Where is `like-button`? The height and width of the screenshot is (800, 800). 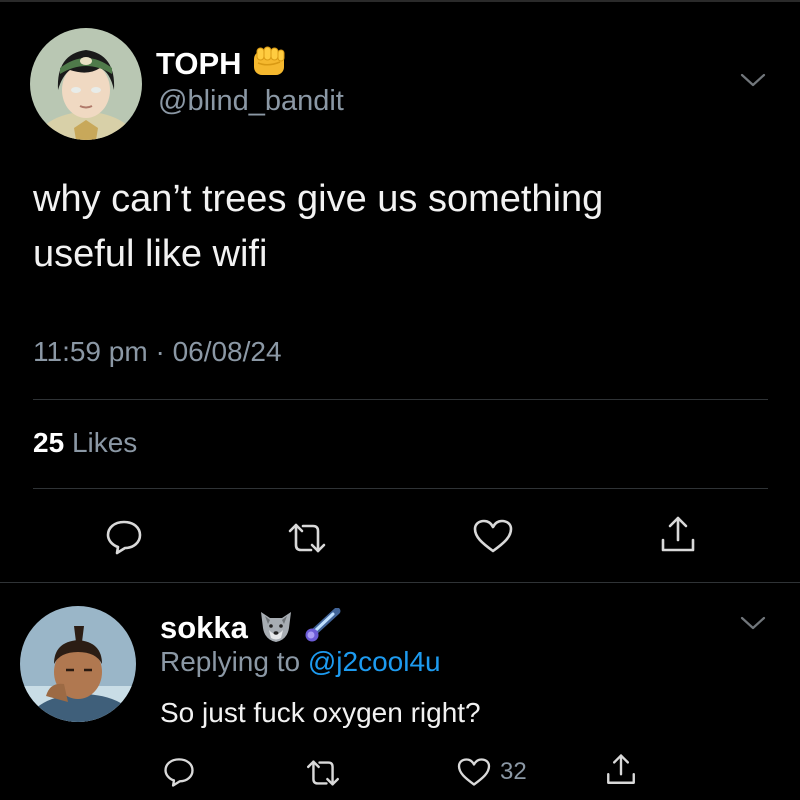
like-button is located at coordinates (493, 536).